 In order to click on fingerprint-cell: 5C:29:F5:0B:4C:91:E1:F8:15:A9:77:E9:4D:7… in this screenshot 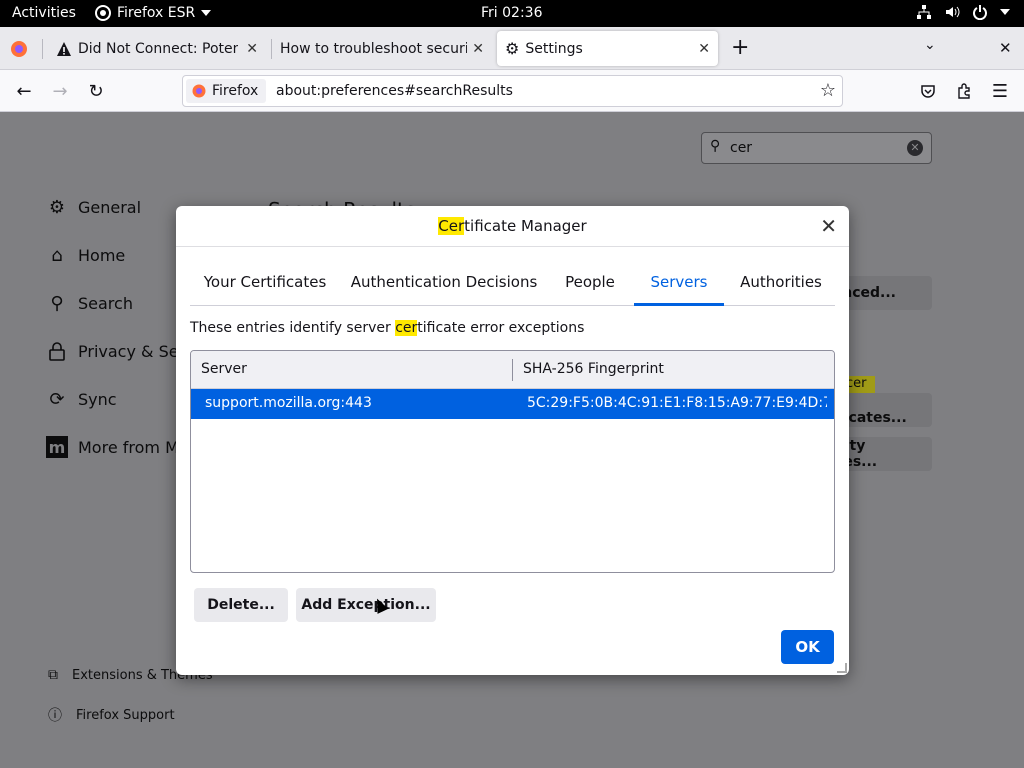, I will do `click(677, 403)`.